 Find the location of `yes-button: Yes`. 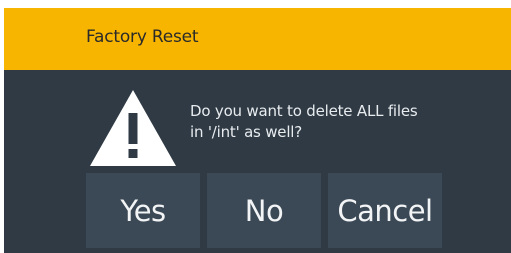

yes-button: Yes is located at coordinates (143, 210).